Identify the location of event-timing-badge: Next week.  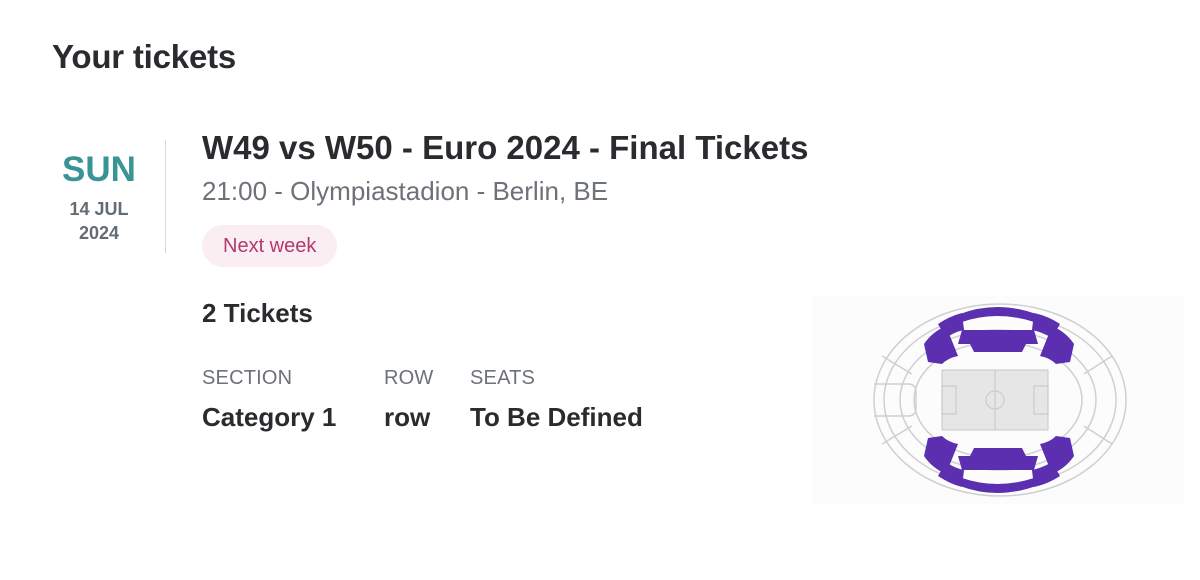
(270, 246).